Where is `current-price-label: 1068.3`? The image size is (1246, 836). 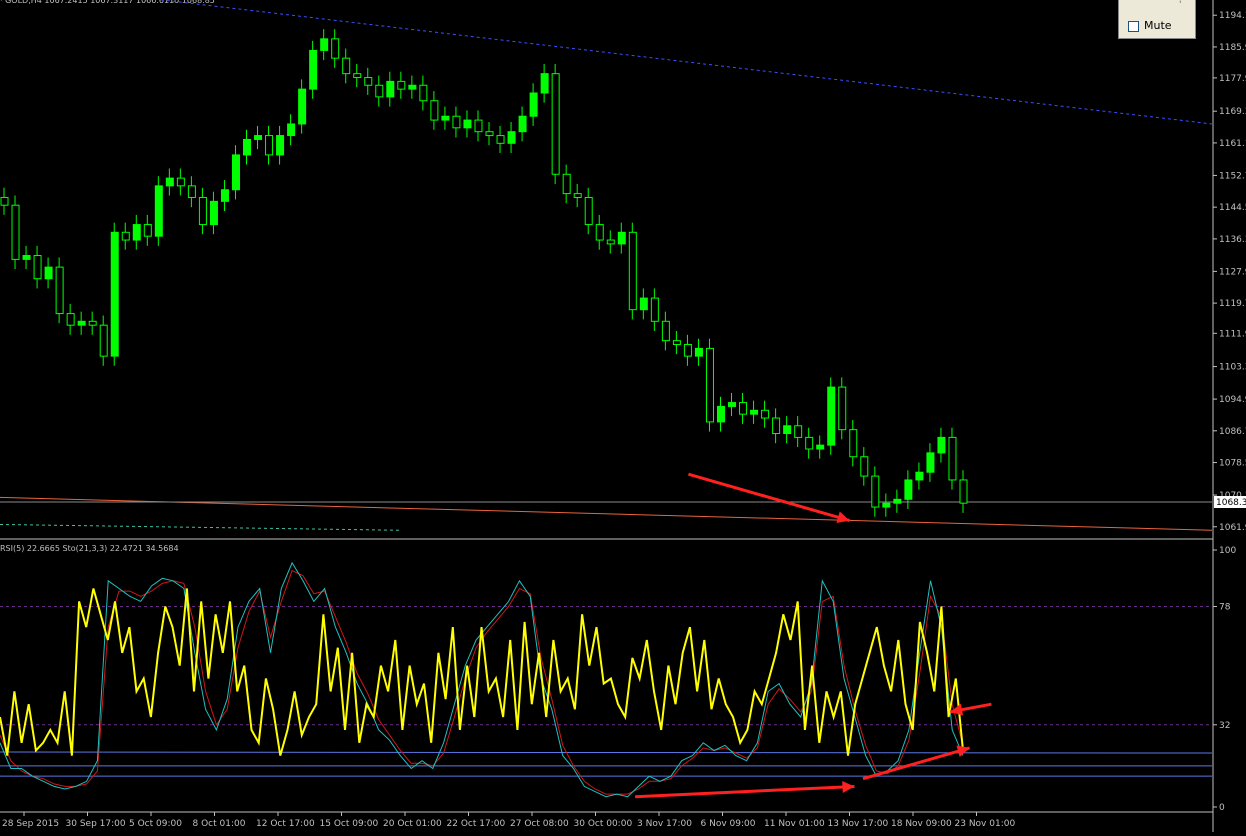 current-price-label: 1068.3 is located at coordinates (1231, 503).